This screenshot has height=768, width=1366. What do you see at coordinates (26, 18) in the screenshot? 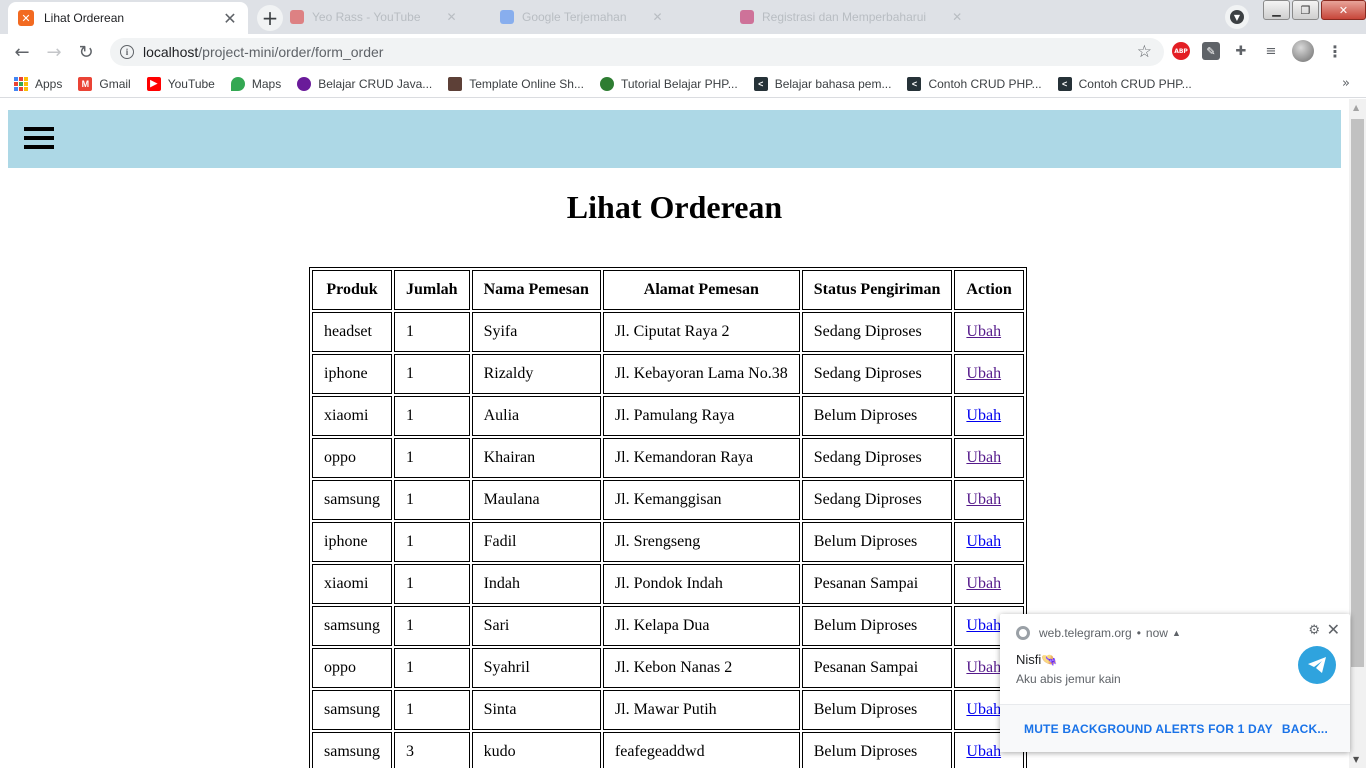
I see `xampp-favicon-icon: ✕` at bounding box center [26, 18].